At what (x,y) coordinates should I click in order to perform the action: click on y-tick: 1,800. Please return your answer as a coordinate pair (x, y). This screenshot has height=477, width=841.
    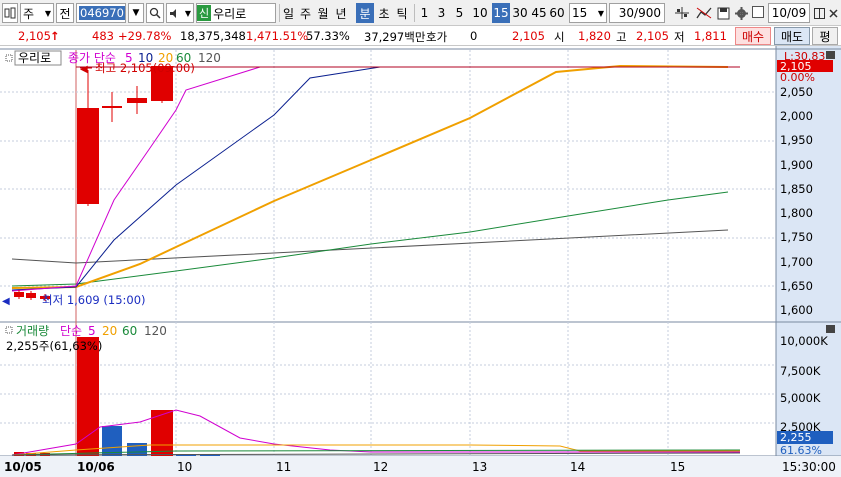
    Looking at the image, I should click on (796, 213).